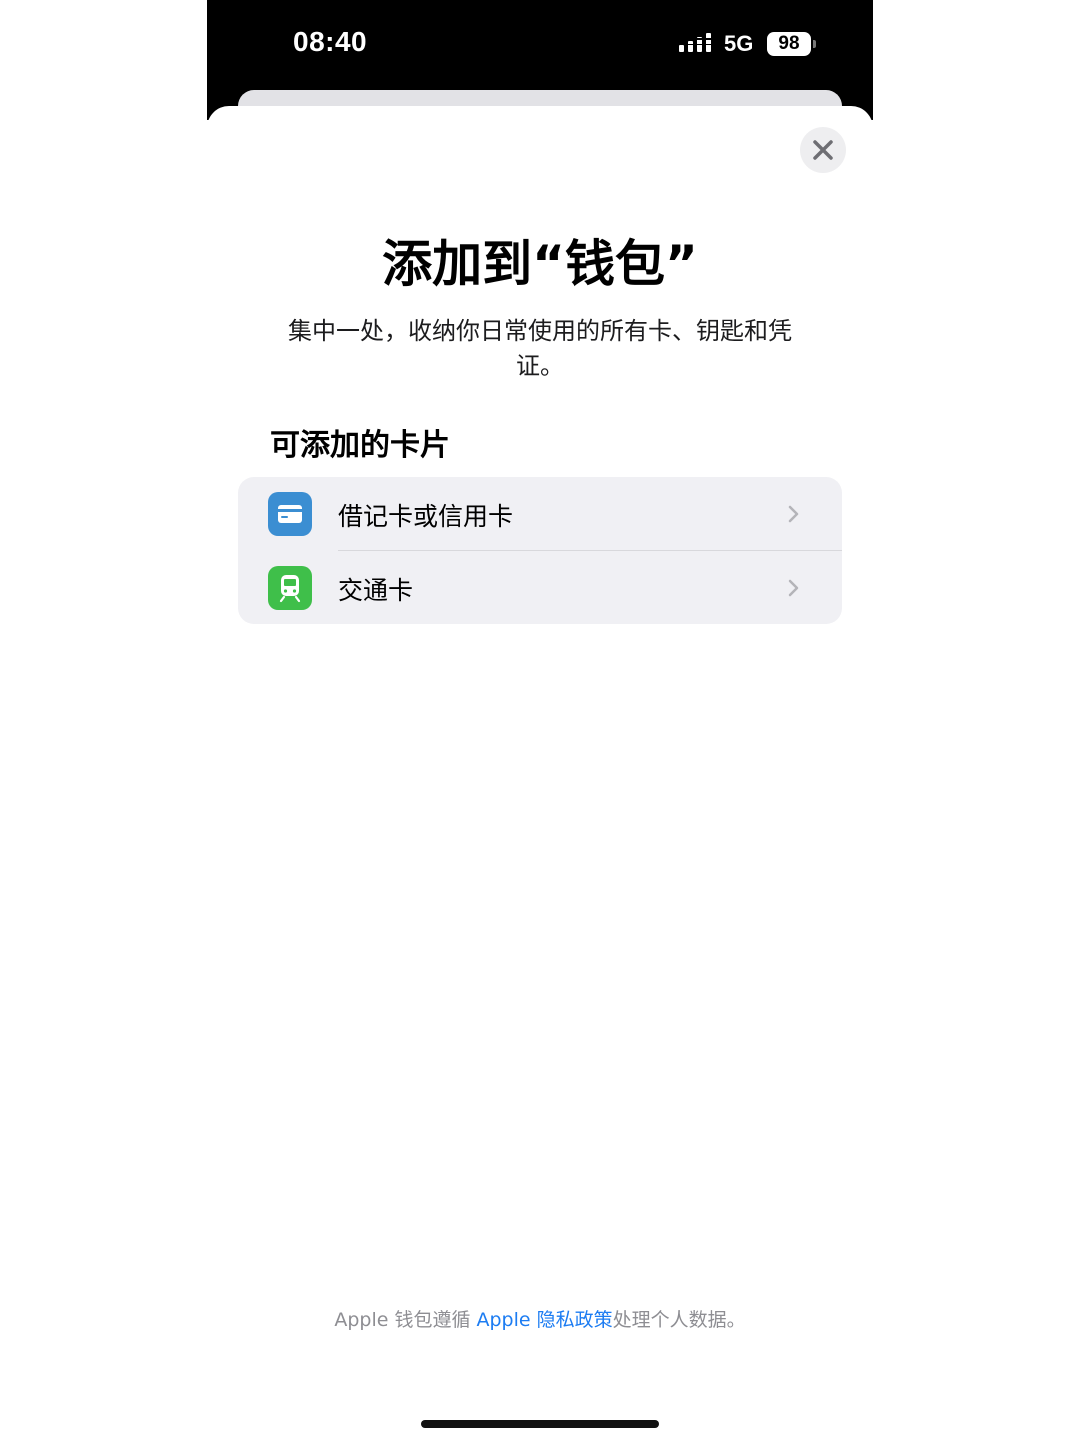  I want to click on status-time: 08:40, so click(330, 41).